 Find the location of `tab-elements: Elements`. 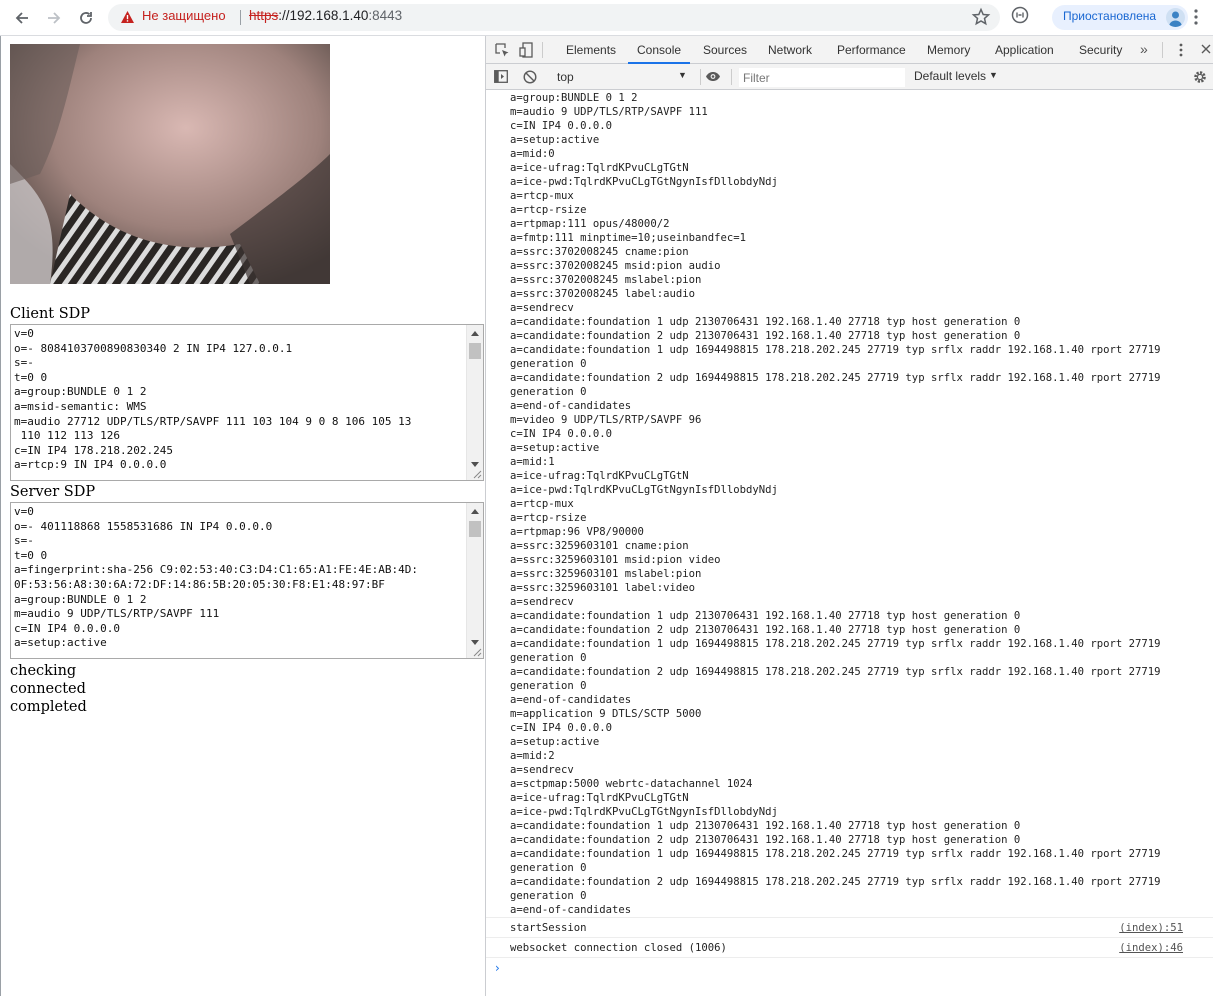

tab-elements: Elements is located at coordinates (591, 50).